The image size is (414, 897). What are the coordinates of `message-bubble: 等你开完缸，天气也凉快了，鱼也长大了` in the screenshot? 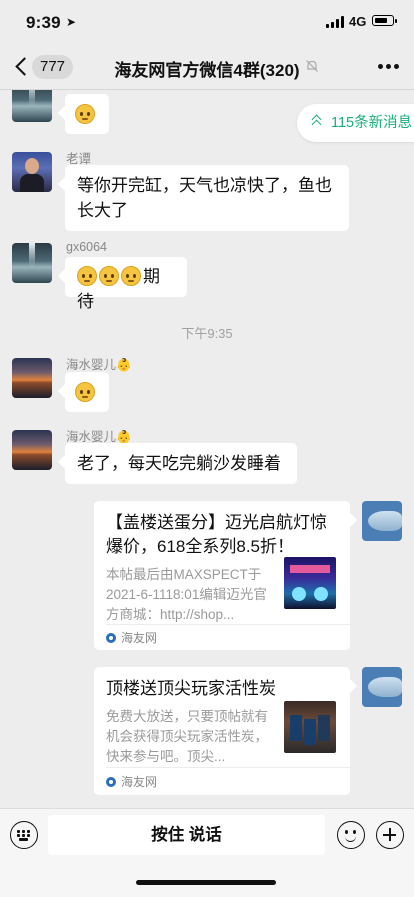 It's located at (207, 198).